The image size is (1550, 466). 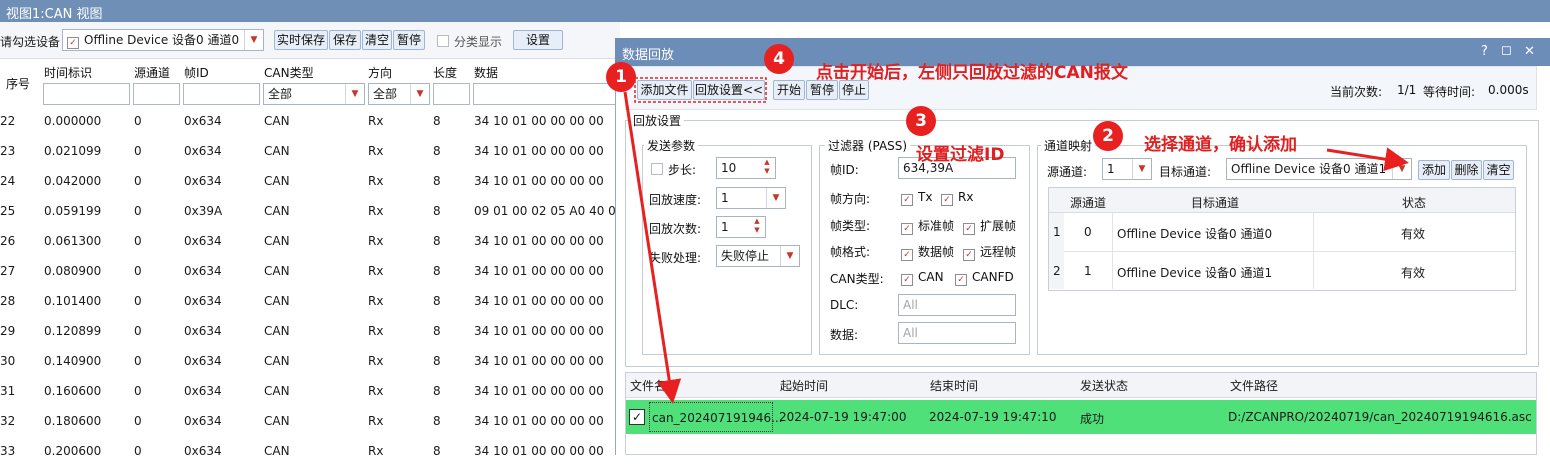 What do you see at coordinates (1108, 136) in the screenshot?
I see `badge-2: 2` at bounding box center [1108, 136].